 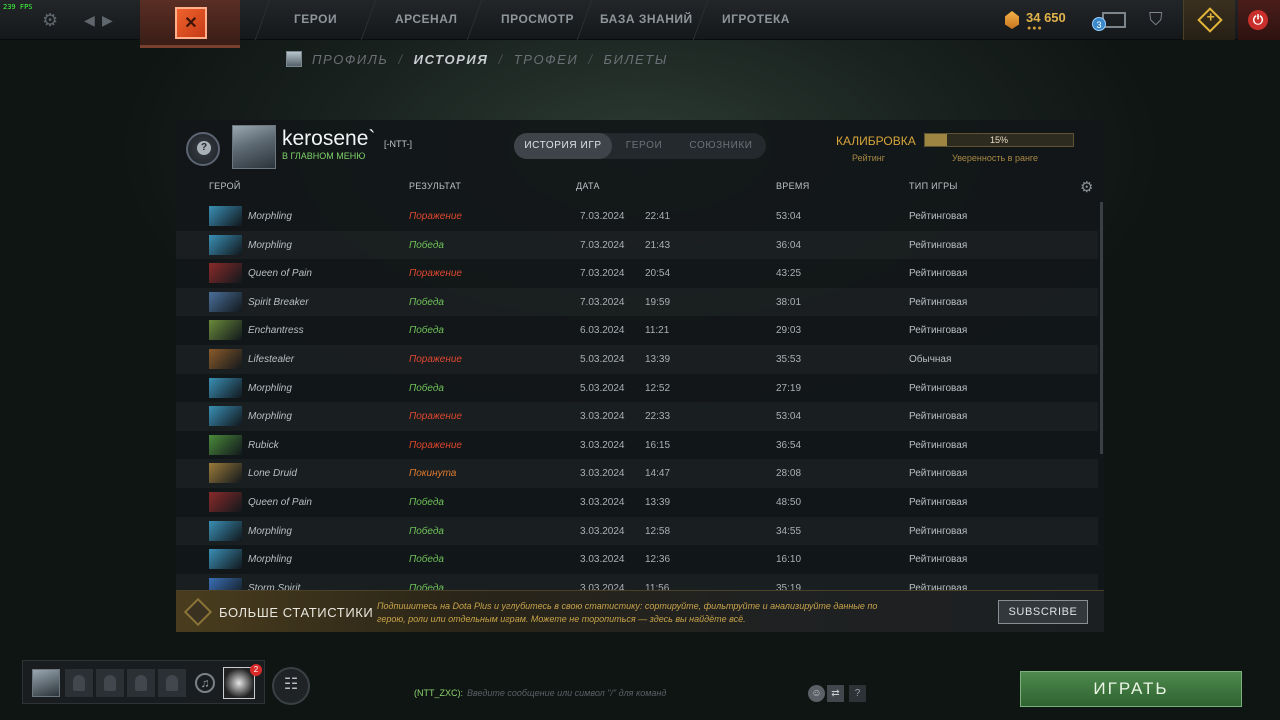 What do you see at coordinates (270, 388) in the screenshot?
I see `hero-name: Morphling` at bounding box center [270, 388].